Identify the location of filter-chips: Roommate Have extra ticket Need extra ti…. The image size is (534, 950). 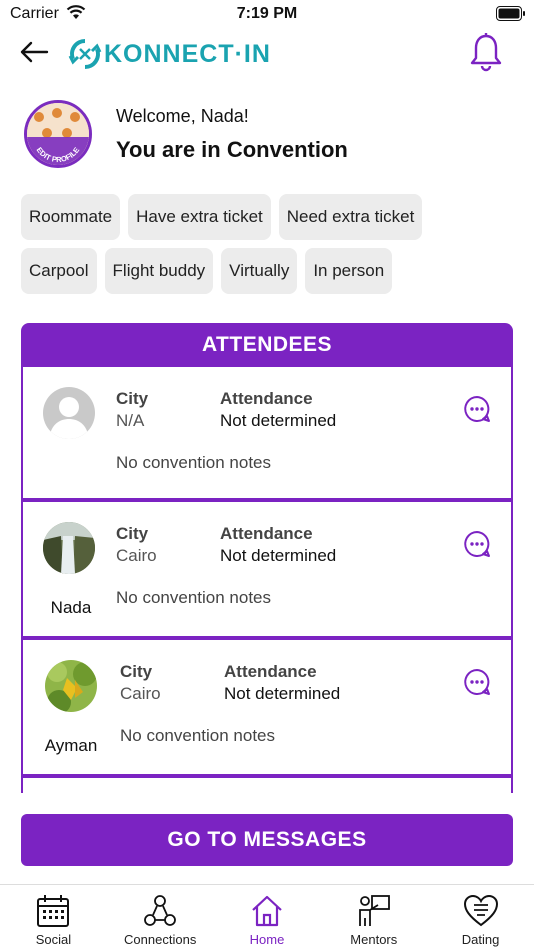
(267, 248).